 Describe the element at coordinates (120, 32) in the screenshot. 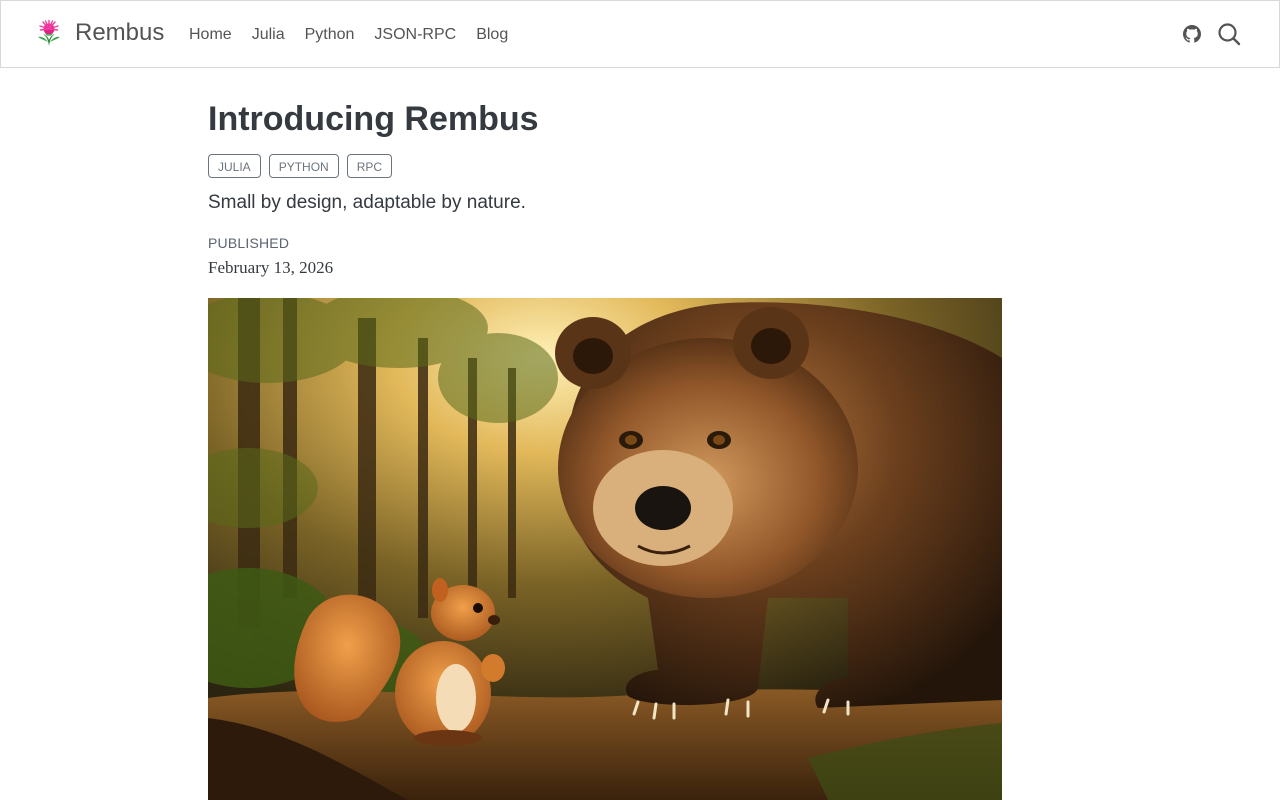

I see `brand-name: Rembus` at that location.